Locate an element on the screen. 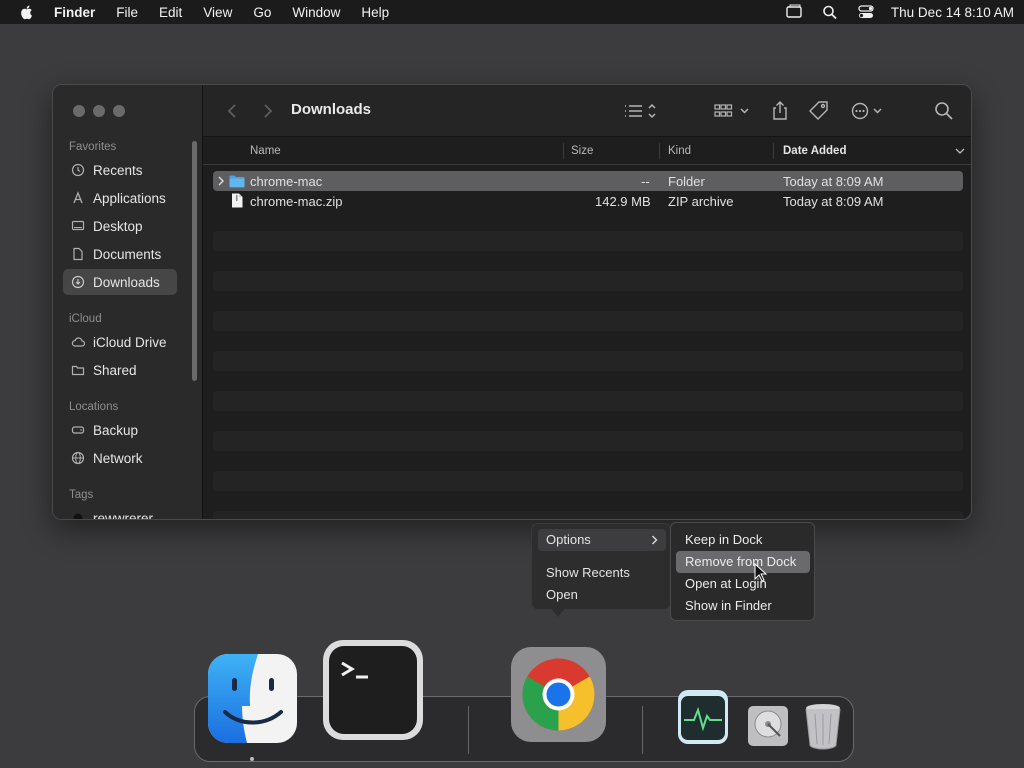 The width and height of the screenshot is (1024, 768). close-button is located at coordinates (79, 111).